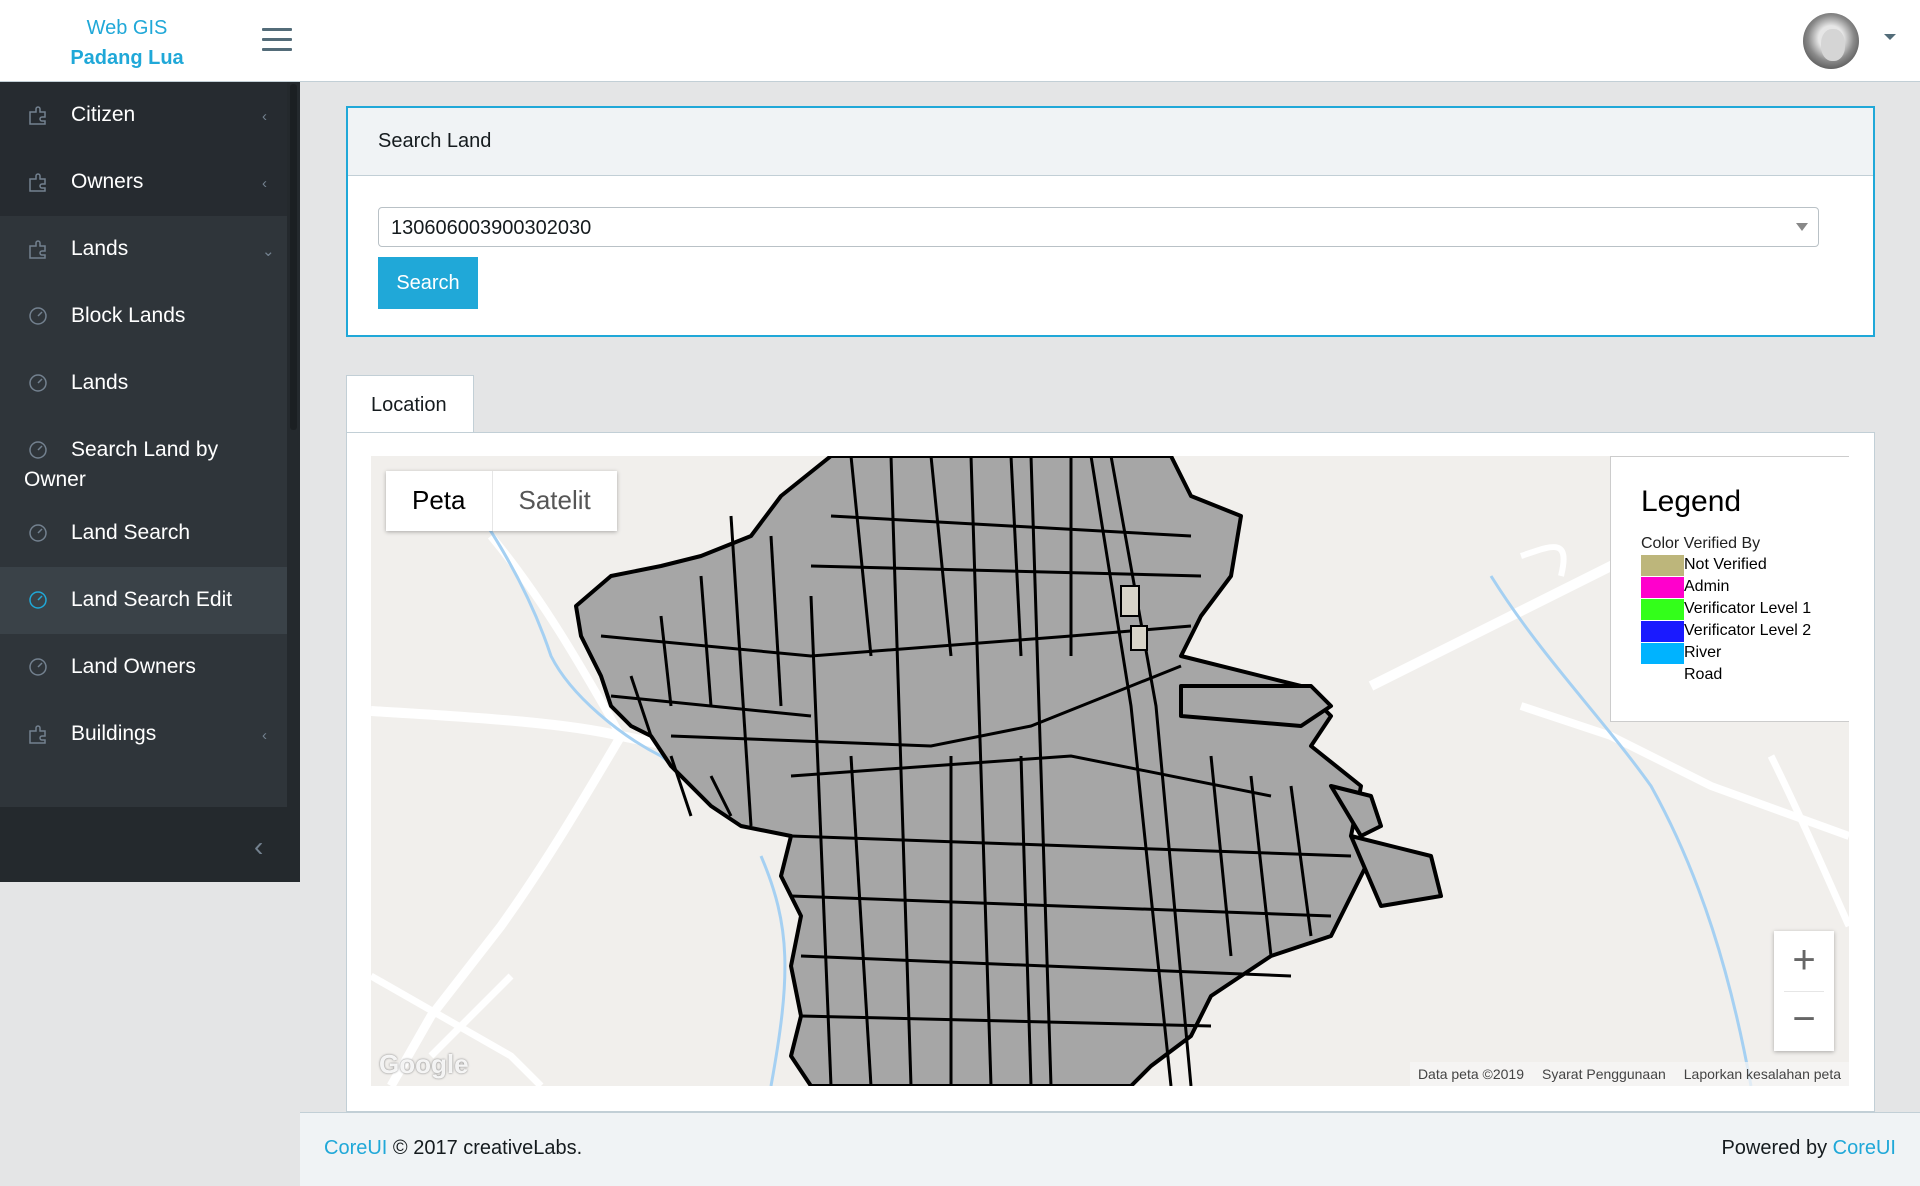 The width and height of the screenshot is (1920, 1186). What do you see at coordinates (143, 249) in the screenshot?
I see `sidebar-item-lands-group: Lands ⌄` at bounding box center [143, 249].